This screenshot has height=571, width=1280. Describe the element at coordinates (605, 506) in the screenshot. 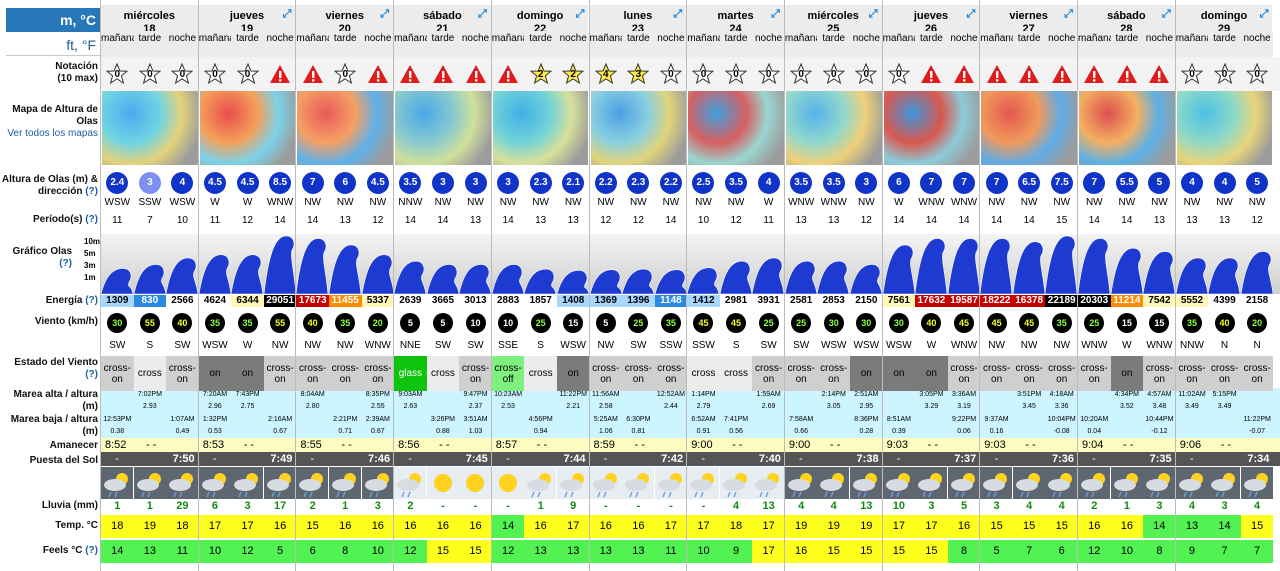

I see `rain-value: -` at that location.